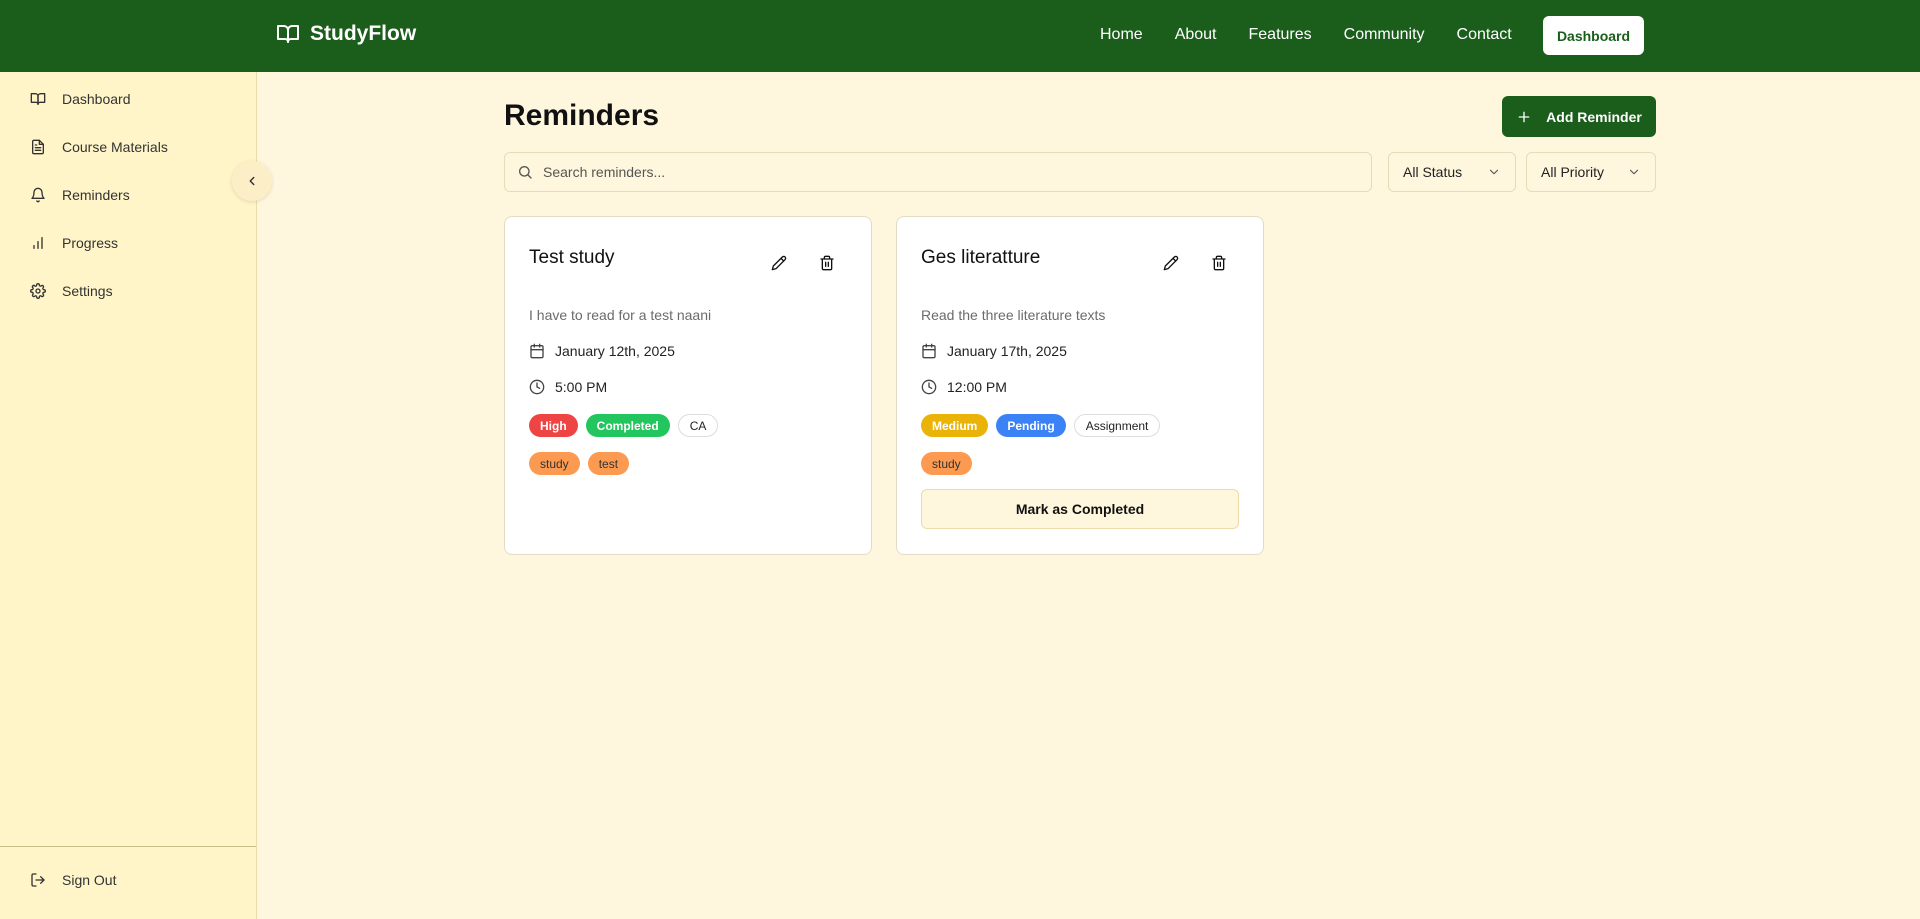 This screenshot has height=919, width=1920. Describe the element at coordinates (1280, 35) in the screenshot. I see `nav-link-features: Features` at that location.